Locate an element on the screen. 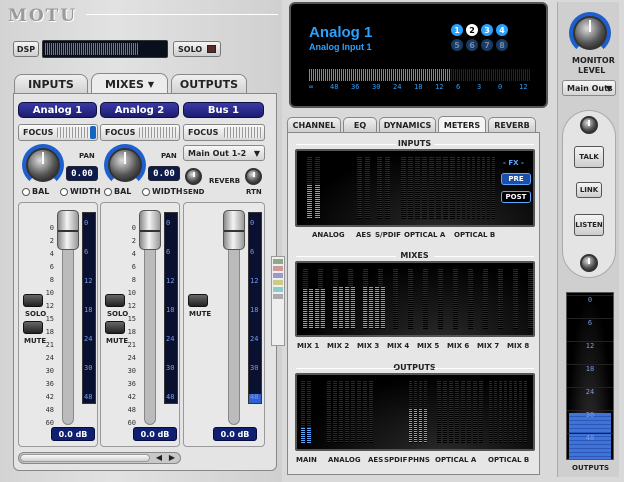  send-knob is located at coordinates (193, 176).